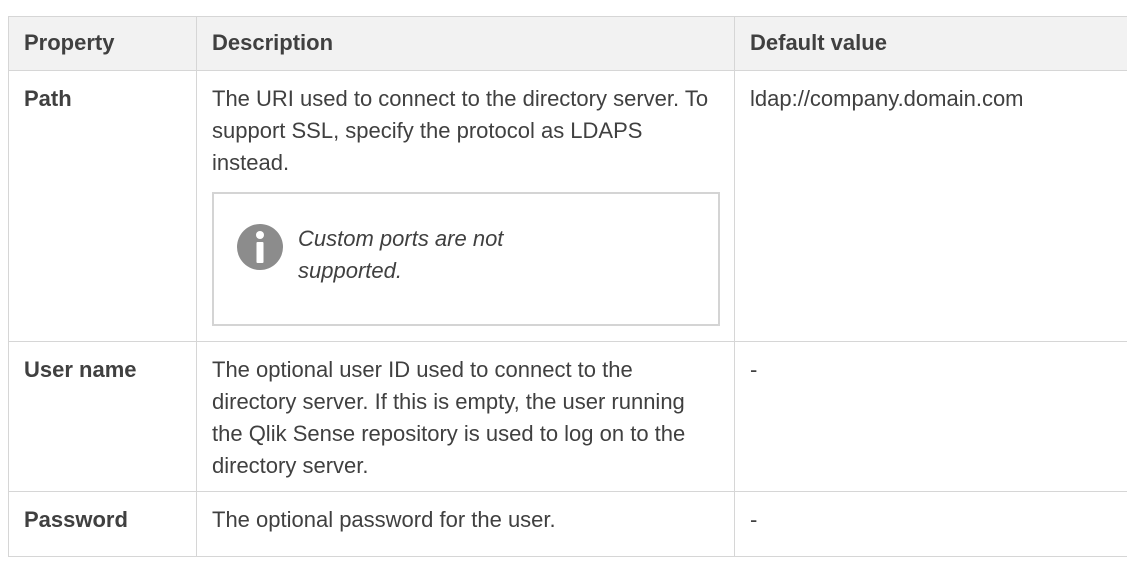 The image size is (1127, 566). I want to click on table-header-row: Property Description Default value, so click(567, 43).